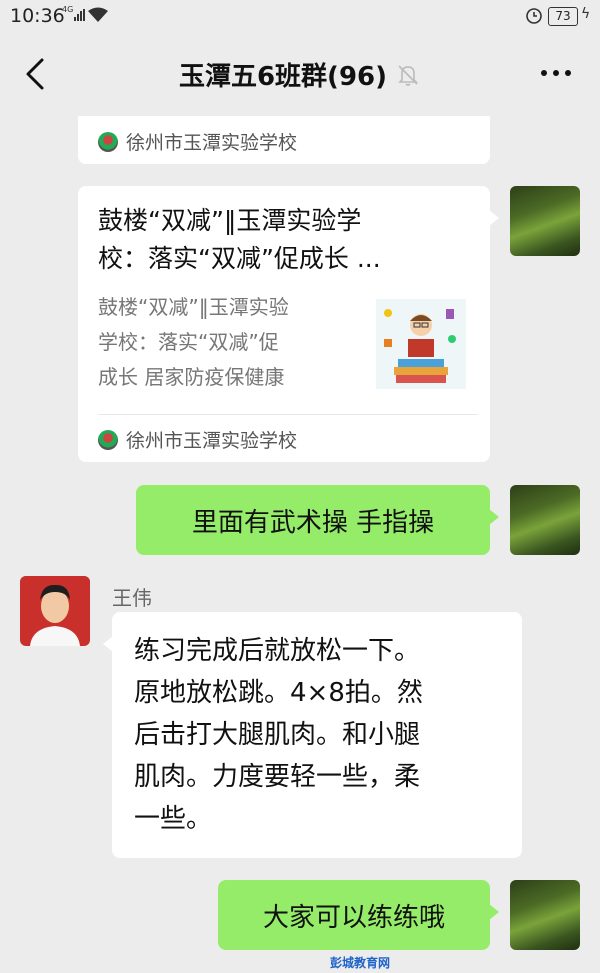 The height and width of the screenshot is (973, 600). What do you see at coordinates (288, 414) in the screenshot?
I see `article-divider` at bounding box center [288, 414].